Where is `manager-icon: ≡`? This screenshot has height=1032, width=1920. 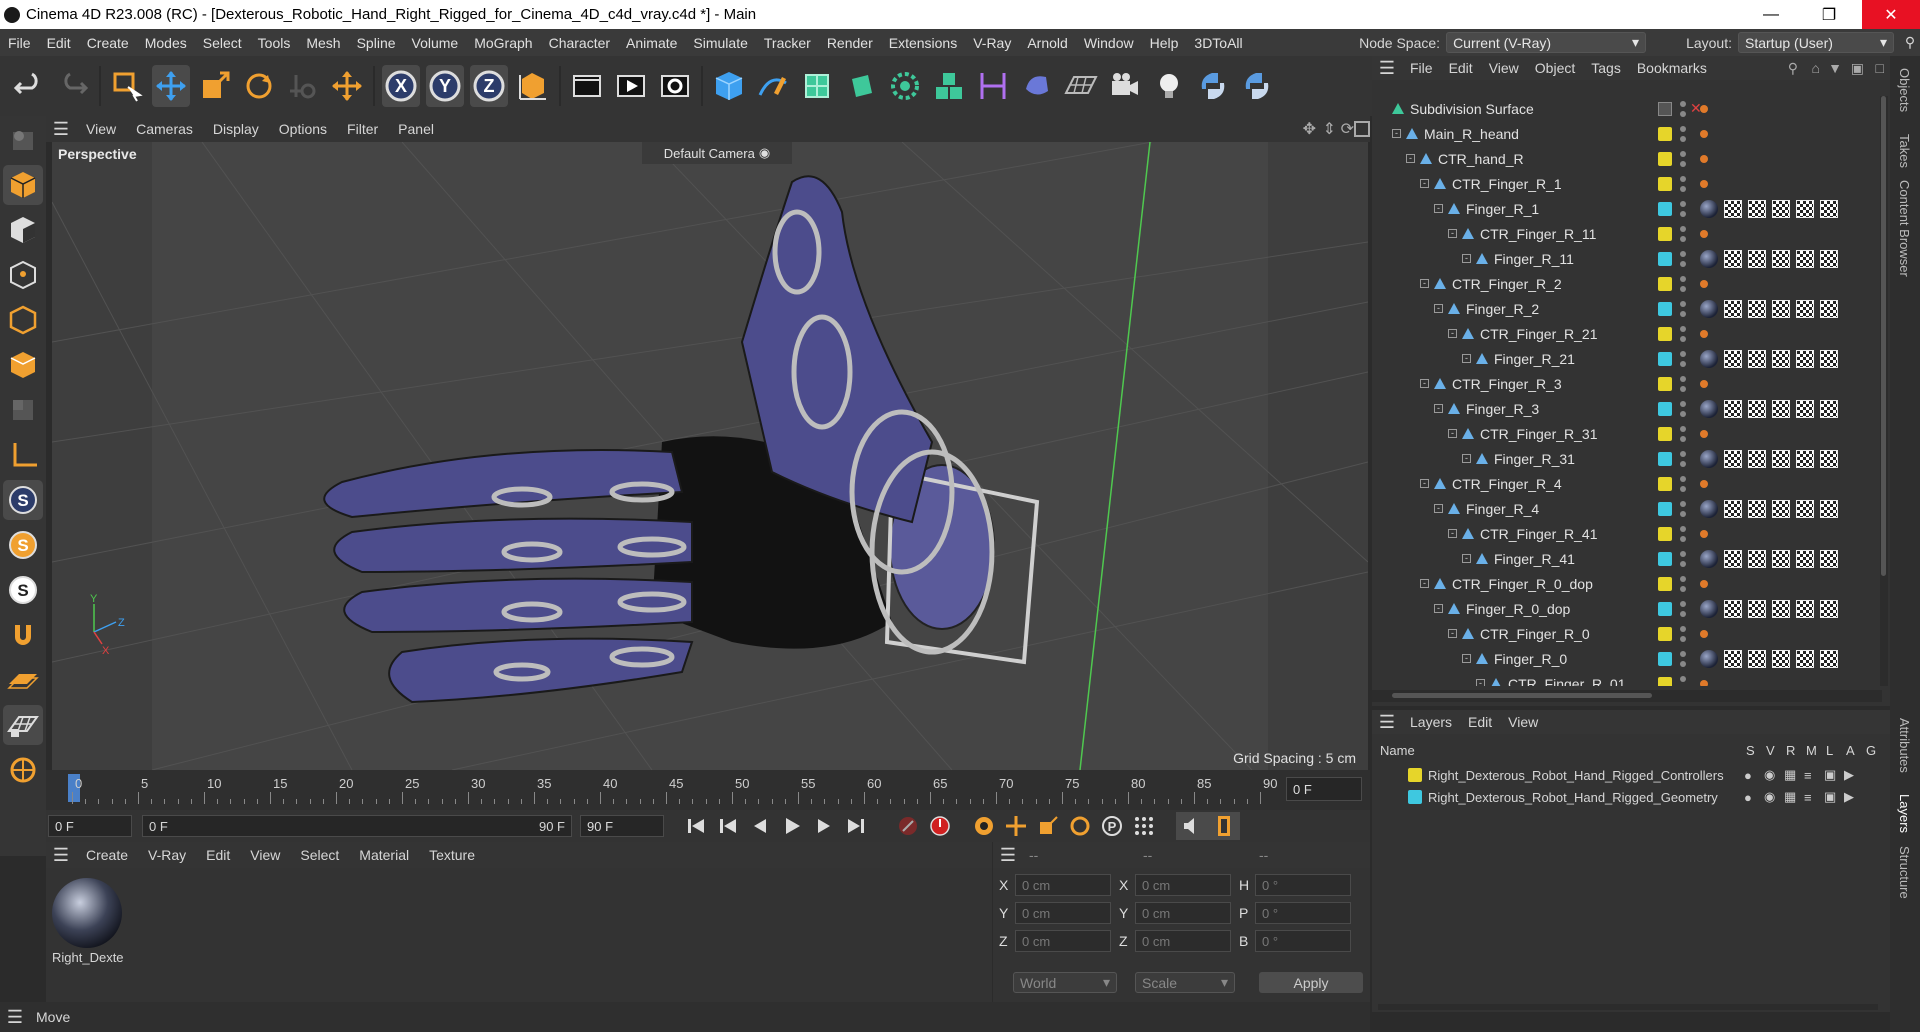 manager-icon: ≡ is located at coordinates (1808, 775).